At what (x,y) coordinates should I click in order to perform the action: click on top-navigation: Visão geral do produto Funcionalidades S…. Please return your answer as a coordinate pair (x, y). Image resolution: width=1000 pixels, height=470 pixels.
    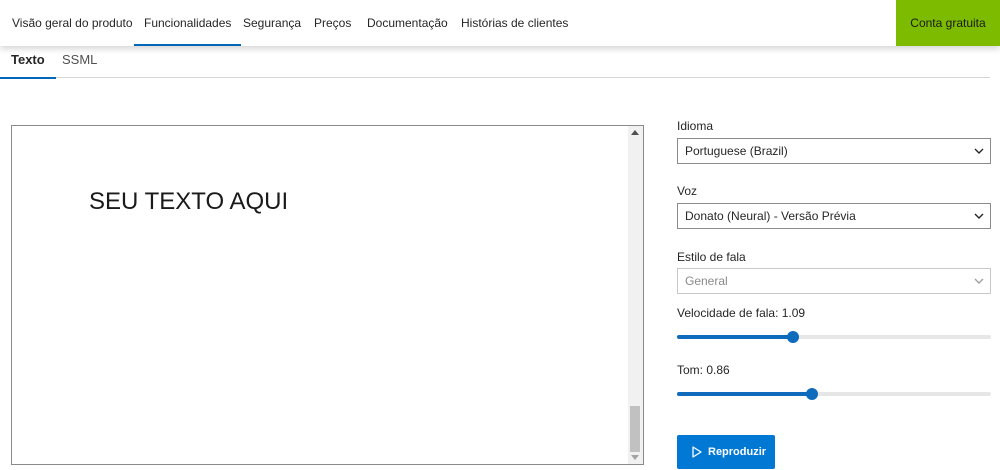
    Looking at the image, I should click on (500, 23).